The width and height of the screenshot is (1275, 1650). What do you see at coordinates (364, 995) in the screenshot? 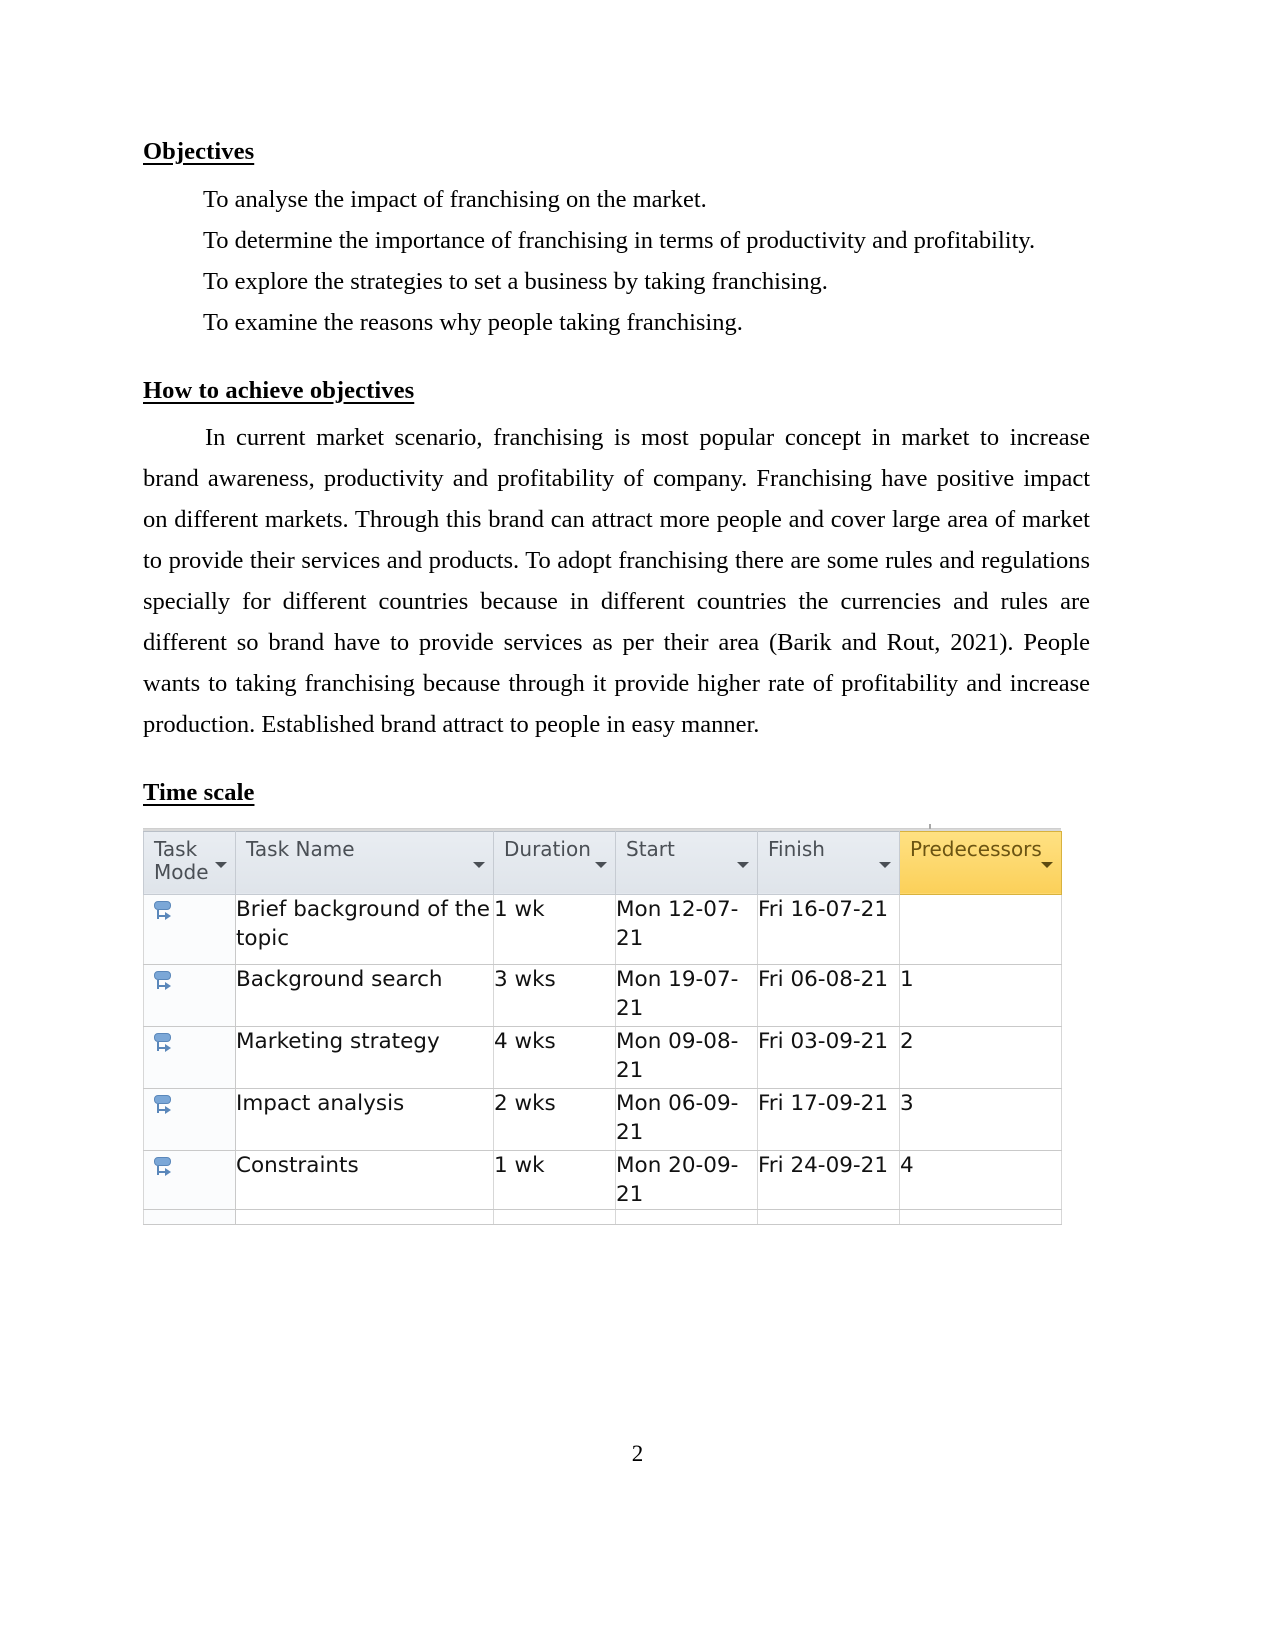
I see `cell-task-name: Background search` at bounding box center [364, 995].